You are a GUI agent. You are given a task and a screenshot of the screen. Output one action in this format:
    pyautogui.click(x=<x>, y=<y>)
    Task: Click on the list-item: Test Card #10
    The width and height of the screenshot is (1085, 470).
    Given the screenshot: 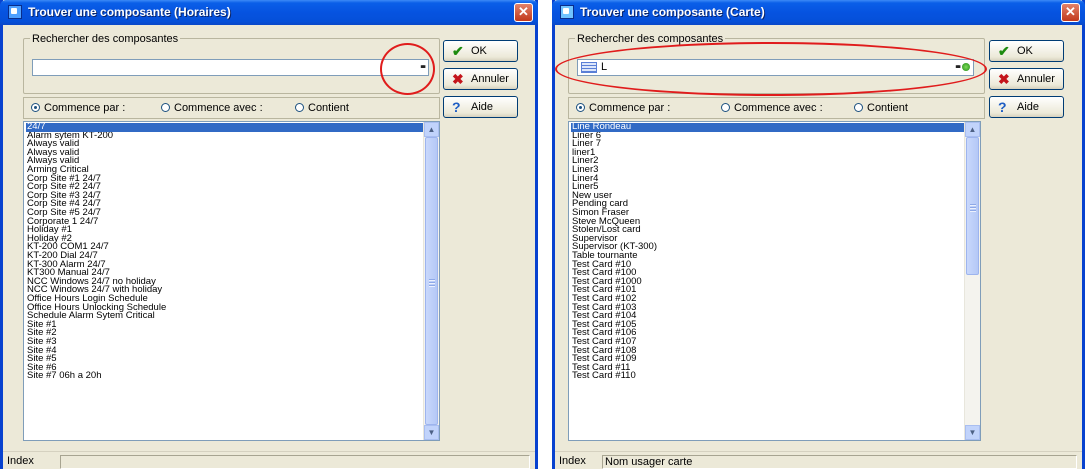 What is the action you would take?
    pyautogui.click(x=767, y=265)
    